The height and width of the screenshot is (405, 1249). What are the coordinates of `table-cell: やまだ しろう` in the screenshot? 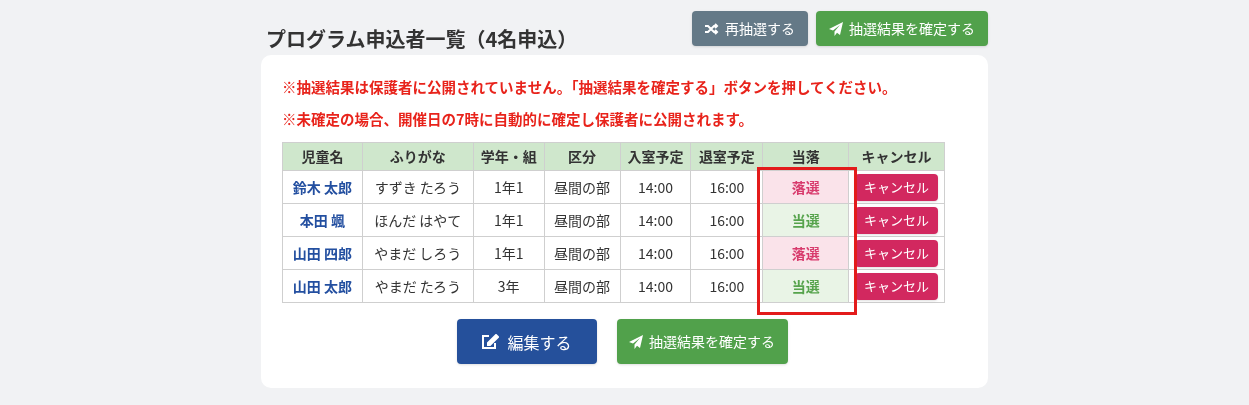 It's located at (418, 253).